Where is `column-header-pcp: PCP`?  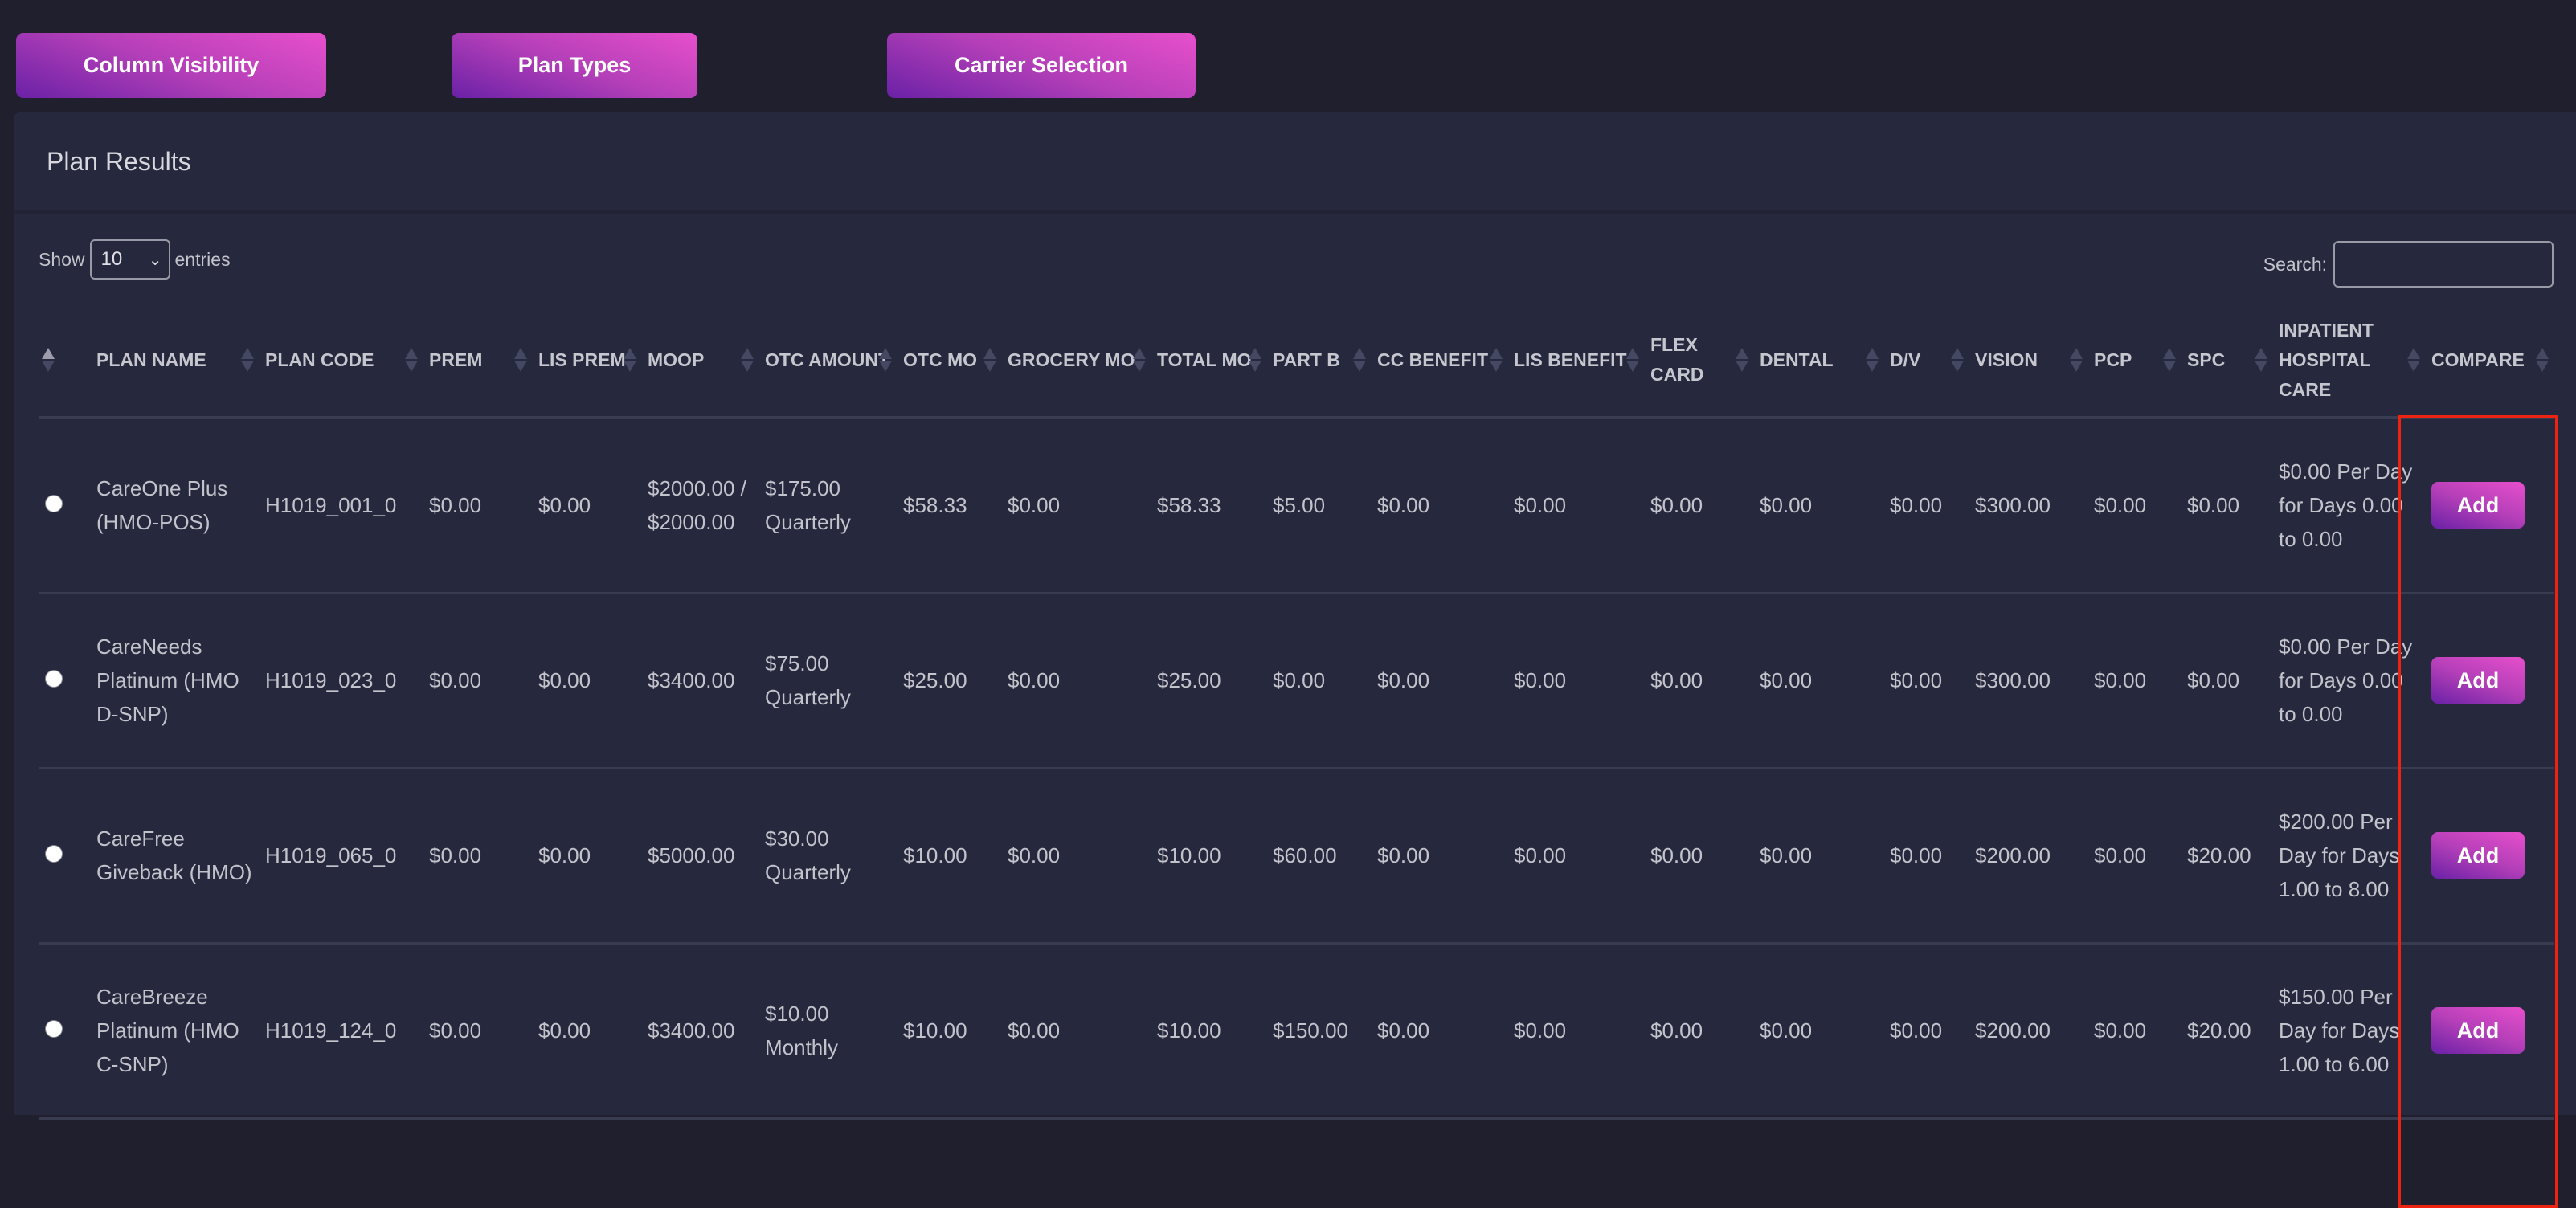 column-header-pcp: PCP is located at coordinates (2134, 361).